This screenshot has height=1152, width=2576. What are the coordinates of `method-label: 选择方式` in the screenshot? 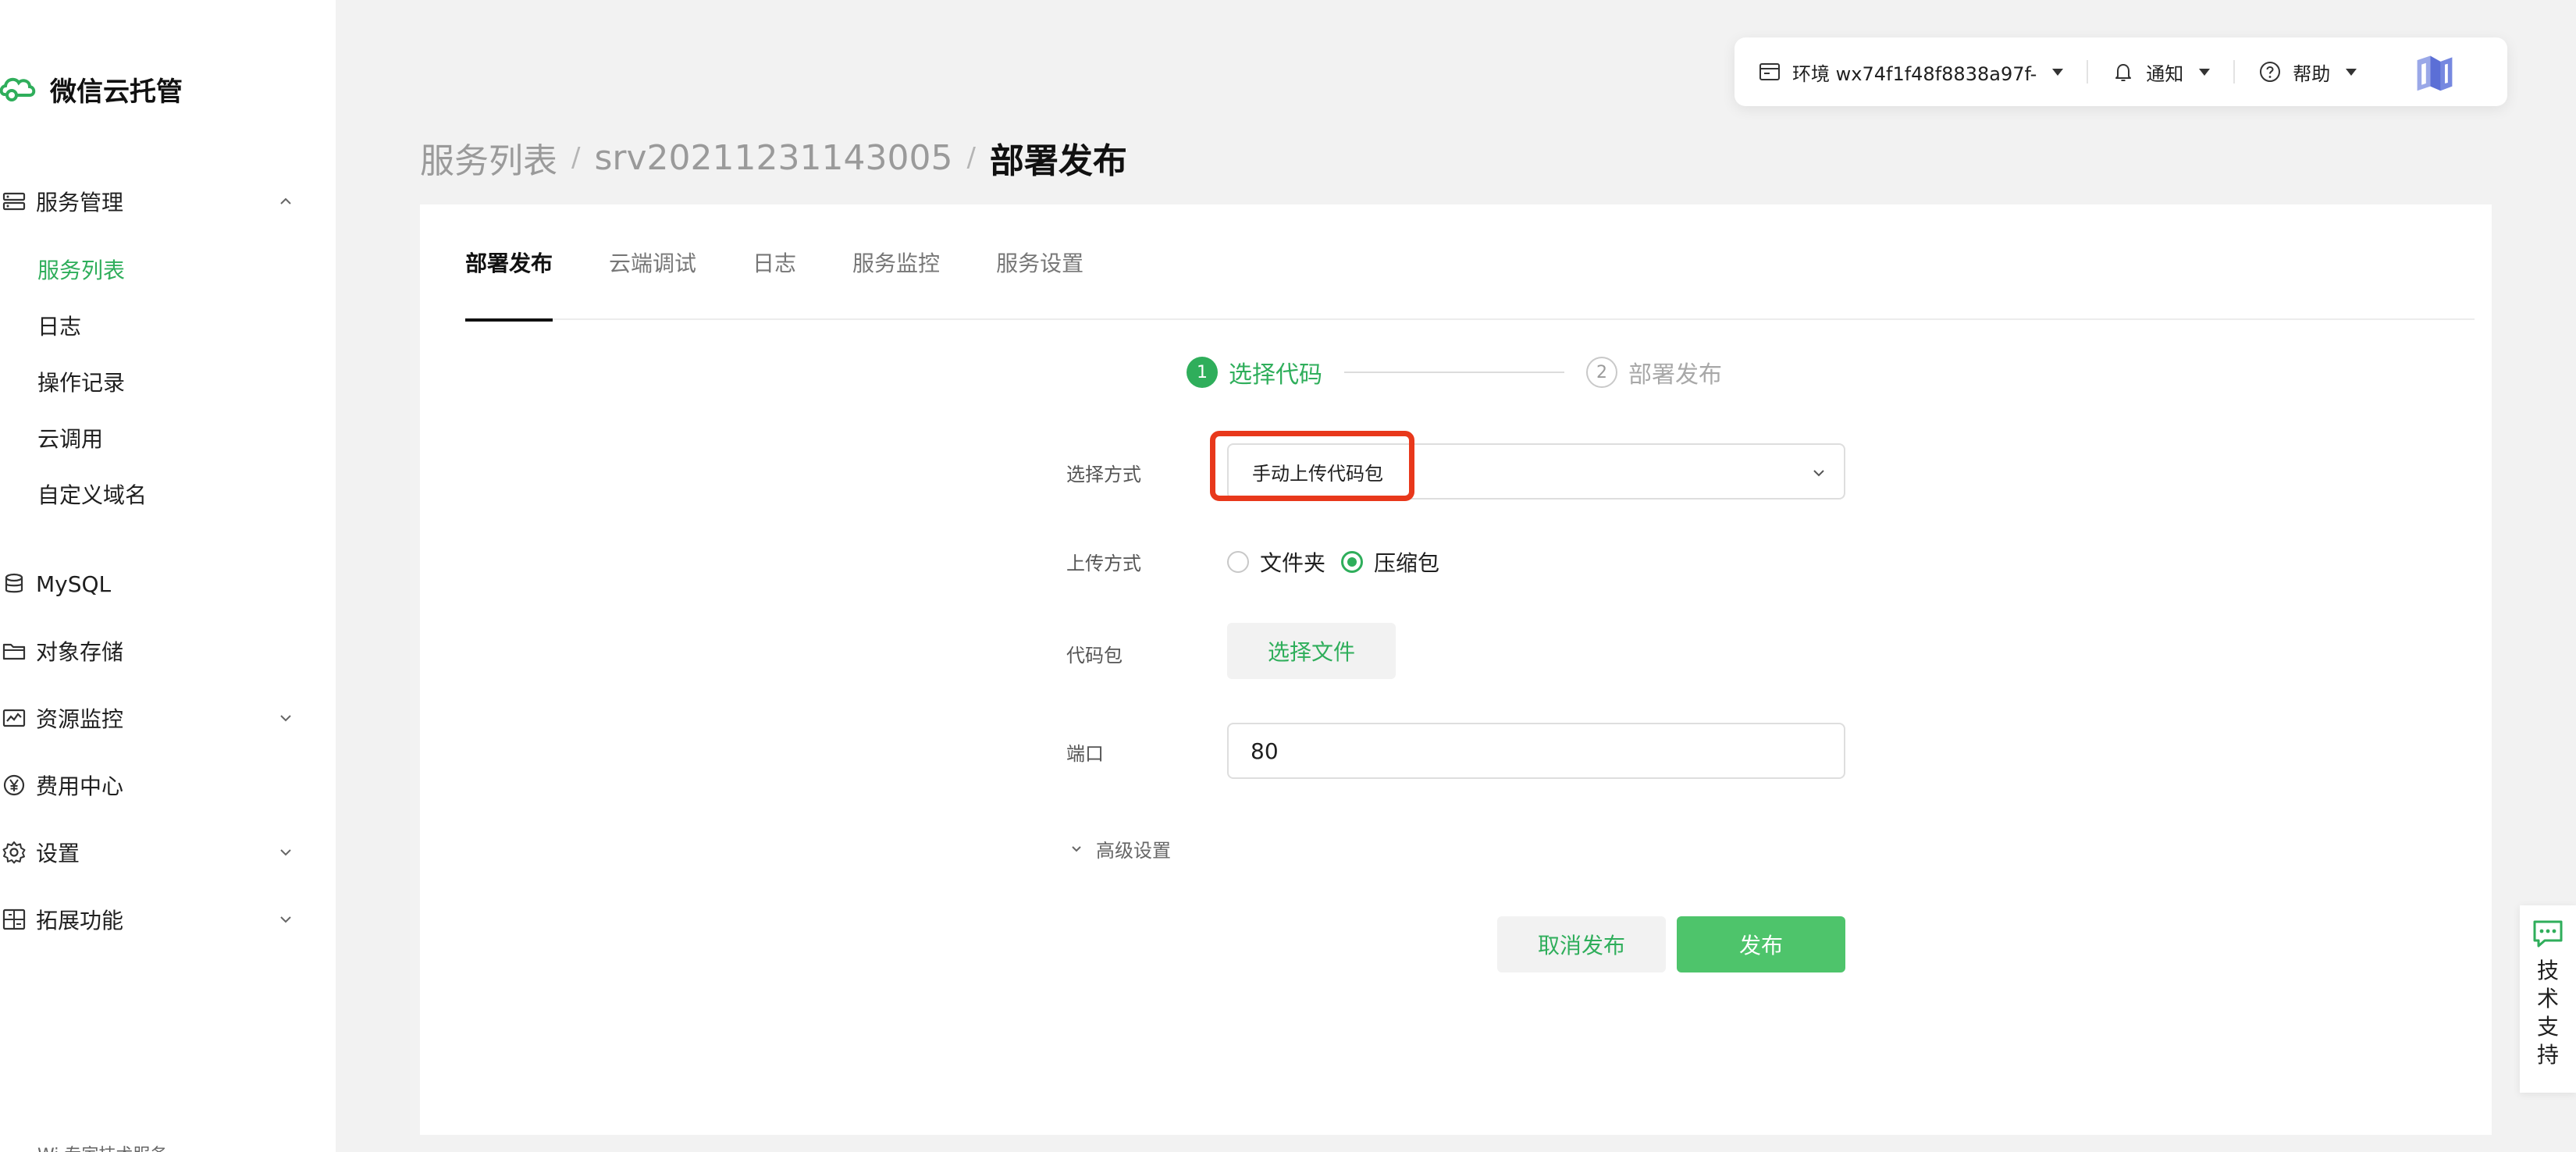 It's located at (1103, 474).